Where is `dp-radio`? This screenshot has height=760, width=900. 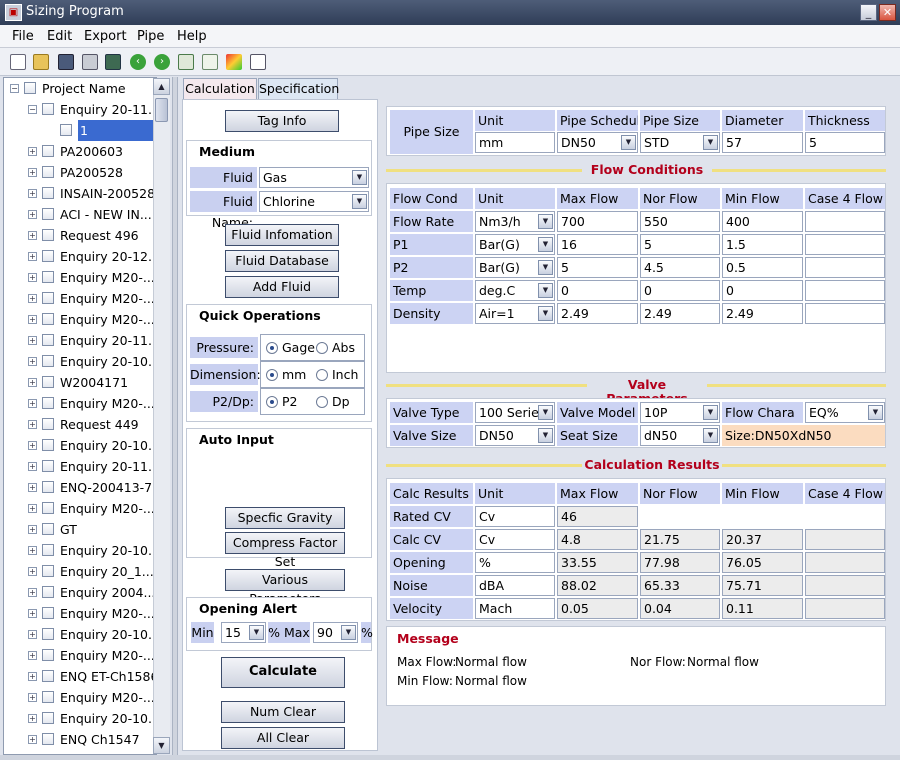
dp-radio is located at coordinates (322, 402).